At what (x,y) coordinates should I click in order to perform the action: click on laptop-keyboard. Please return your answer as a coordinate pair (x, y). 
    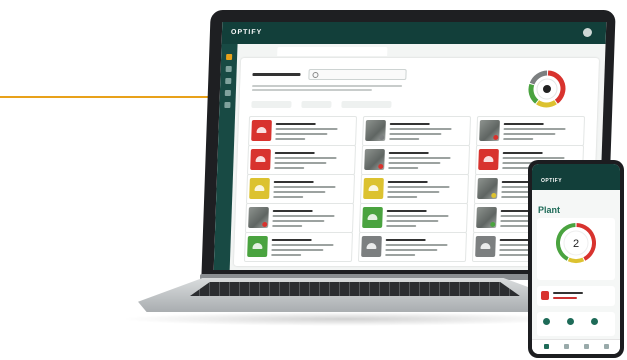
    Looking at the image, I should click on (355, 289).